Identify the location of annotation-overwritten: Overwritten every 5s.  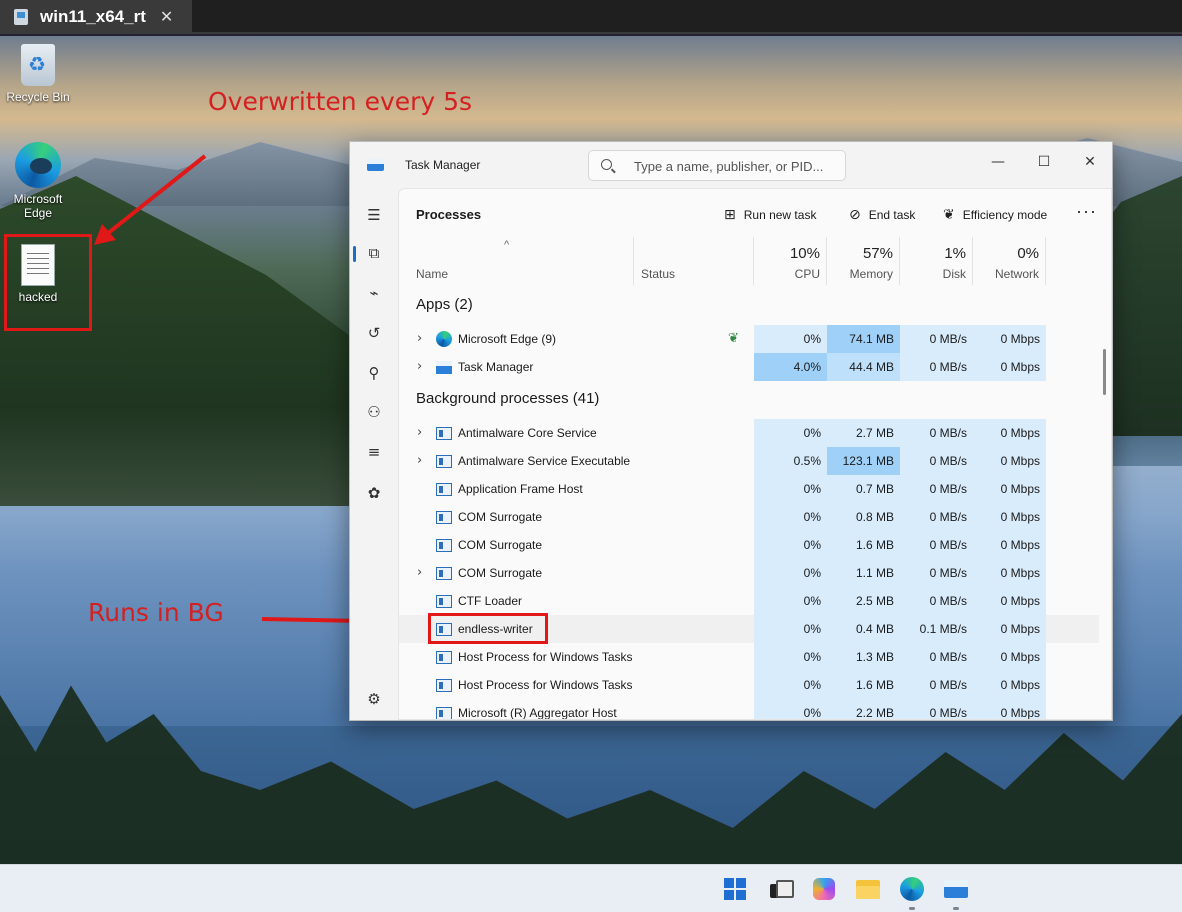
(340, 101).